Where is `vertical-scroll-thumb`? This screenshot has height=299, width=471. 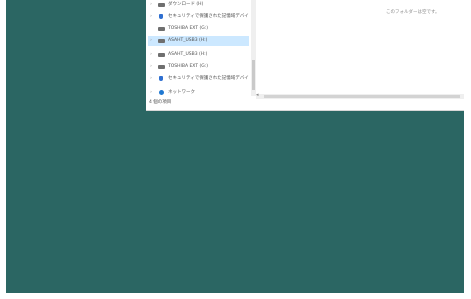
vertical-scroll-thumb is located at coordinates (253, 75).